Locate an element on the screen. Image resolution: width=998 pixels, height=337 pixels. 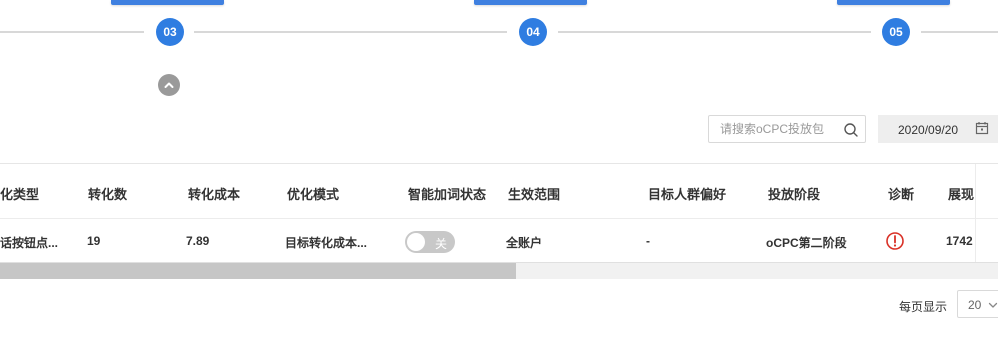
search-icon is located at coordinates (851, 130).